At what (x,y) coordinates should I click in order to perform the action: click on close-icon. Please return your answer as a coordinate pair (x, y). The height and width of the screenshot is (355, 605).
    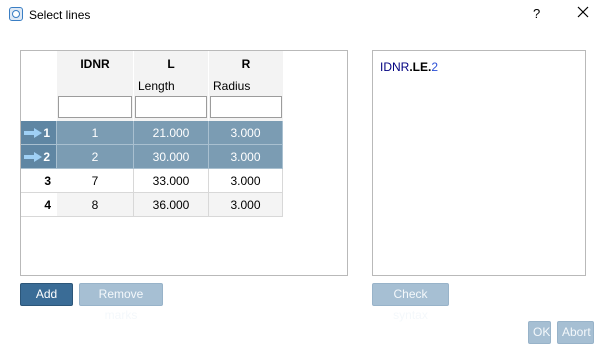
    Looking at the image, I should click on (583, 12).